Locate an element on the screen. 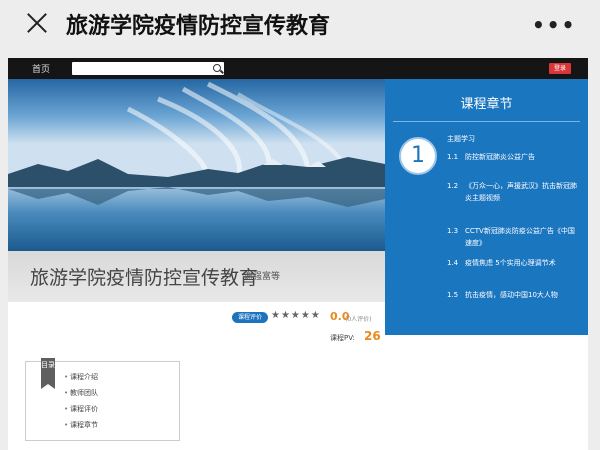 This screenshot has width=600, height=450. chapter-item-number: 1.1 is located at coordinates (453, 157).